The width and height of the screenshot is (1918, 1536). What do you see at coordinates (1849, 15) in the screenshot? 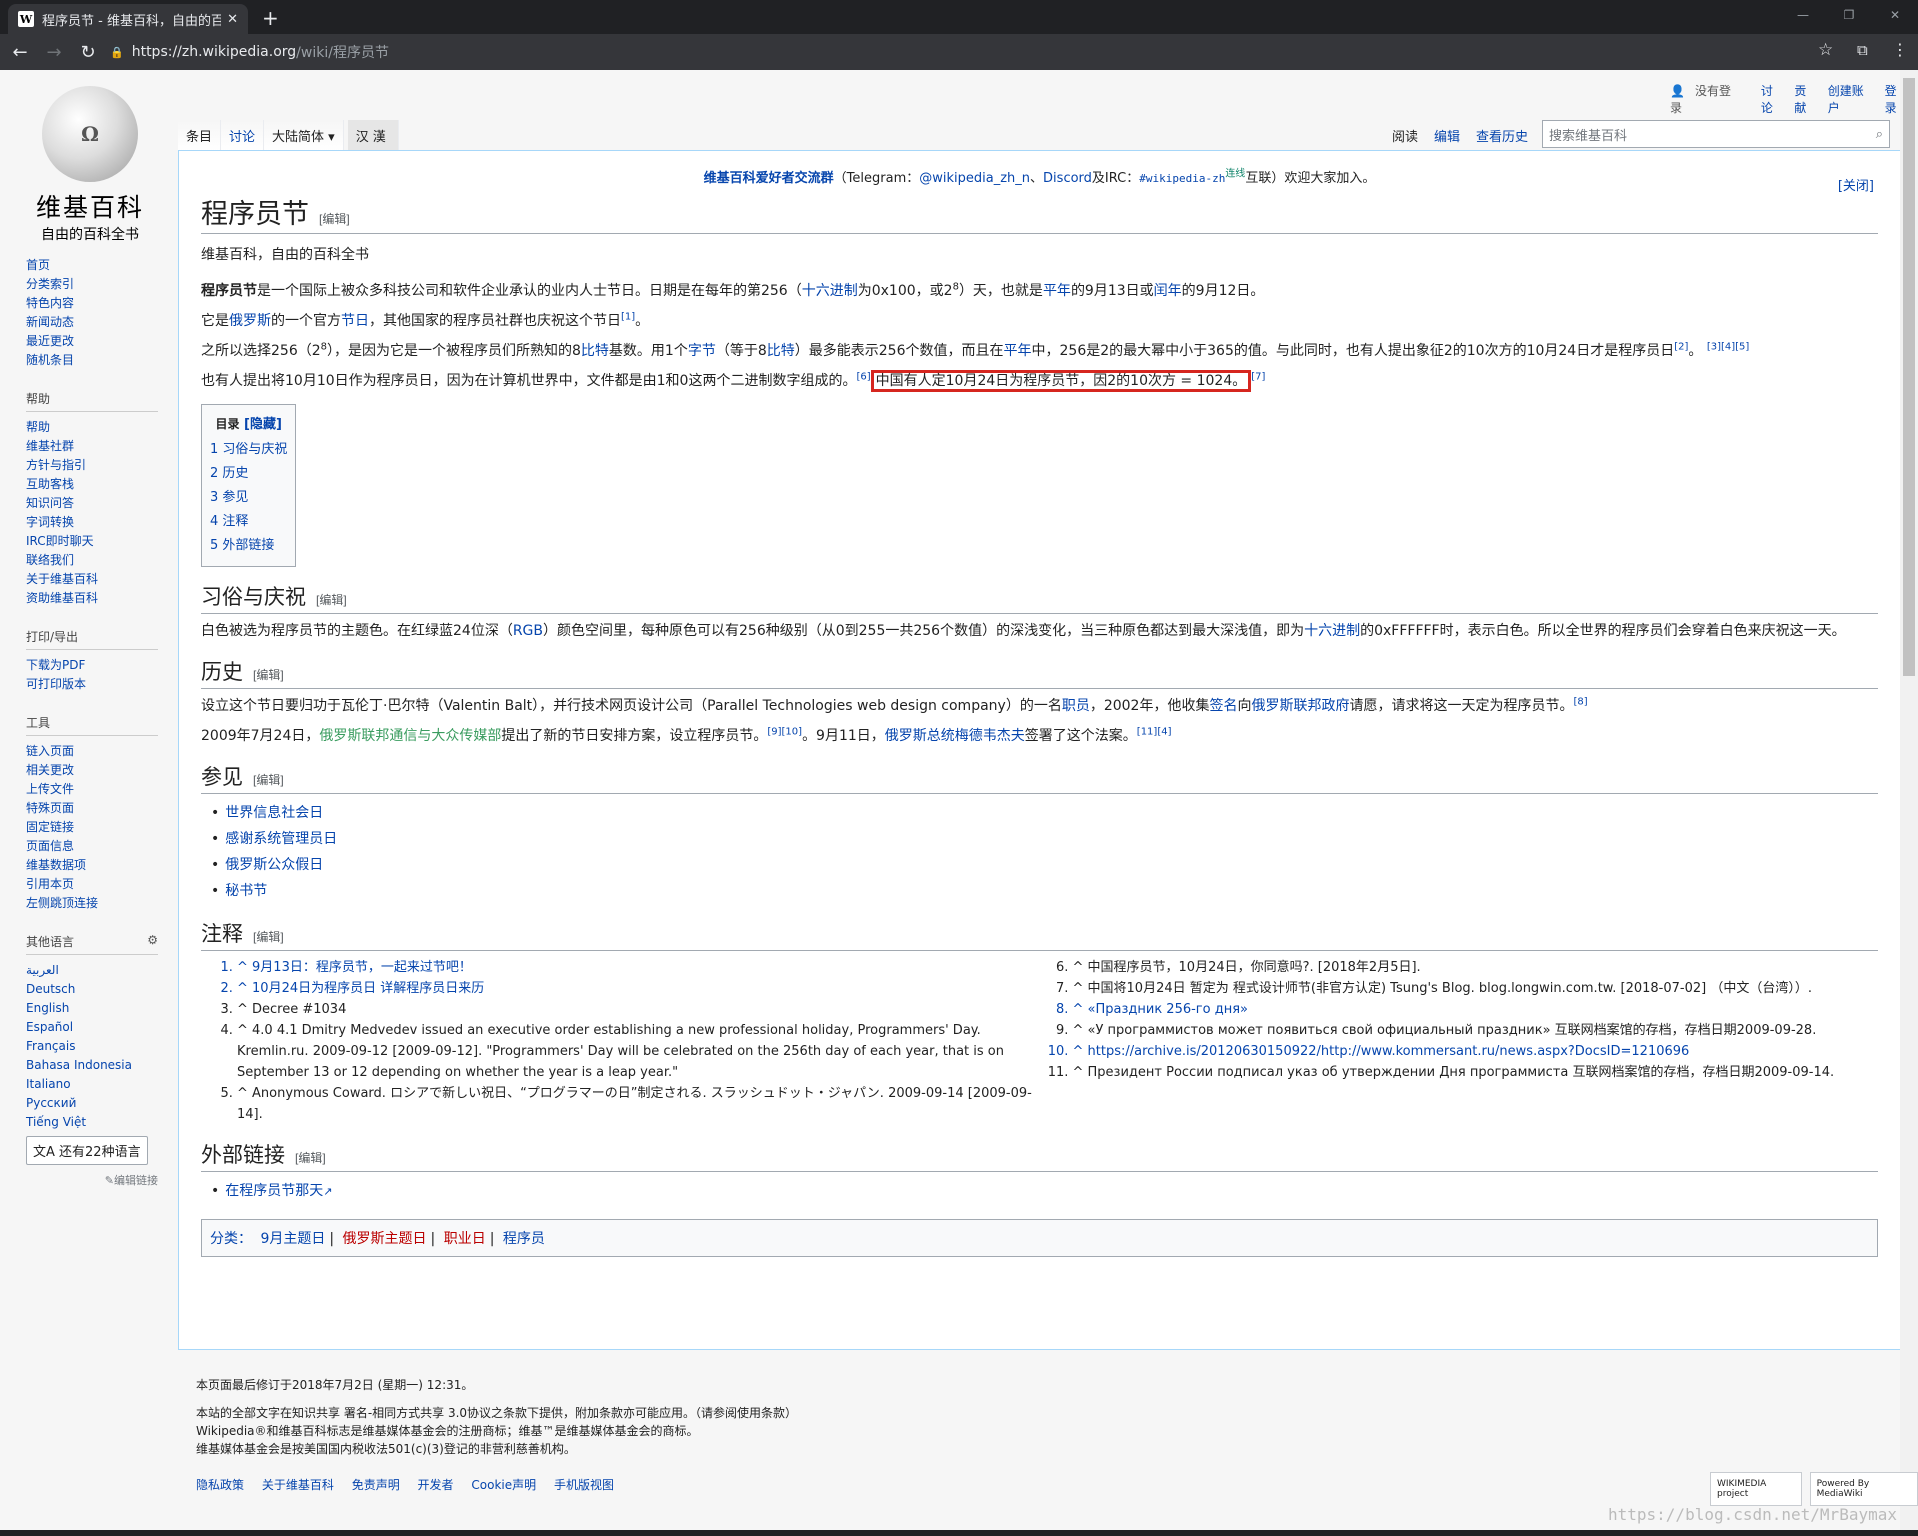
I see `restore-icon: ❐` at bounding box center [1849, 15].